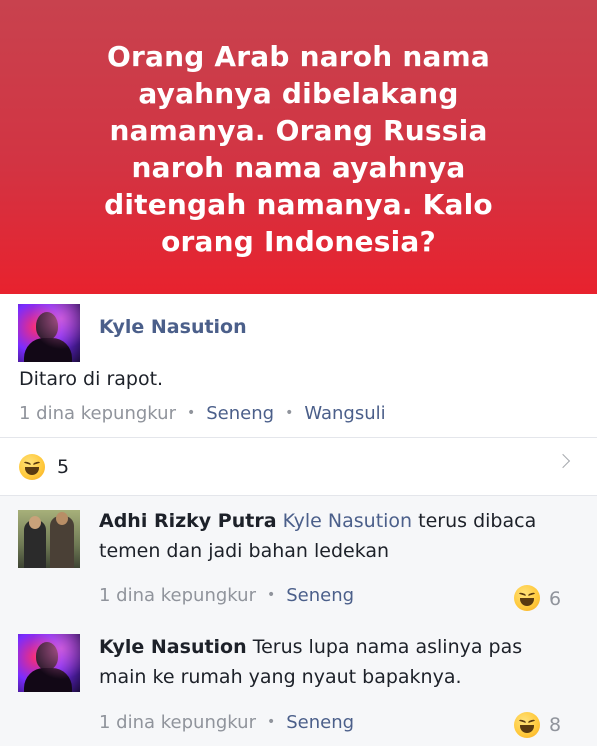 This screenshot has width=597, height=746. Describe the element at coordinates (244, 551) in the screenshot. I see `reply-text-line2: temen dan jadi bahan ledekan` at that location.